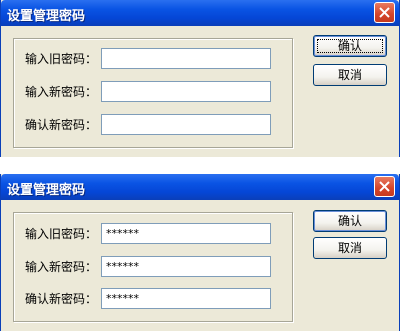  What do you see at coordinates (186, 266) in the screenshot?
I see `new-password-field: ******` at bounding box center [186, 266].